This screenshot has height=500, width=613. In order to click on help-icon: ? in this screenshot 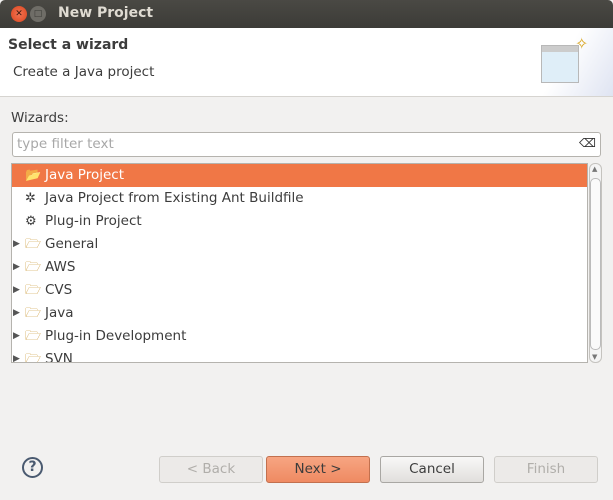, I will do `click(32, 467)`.